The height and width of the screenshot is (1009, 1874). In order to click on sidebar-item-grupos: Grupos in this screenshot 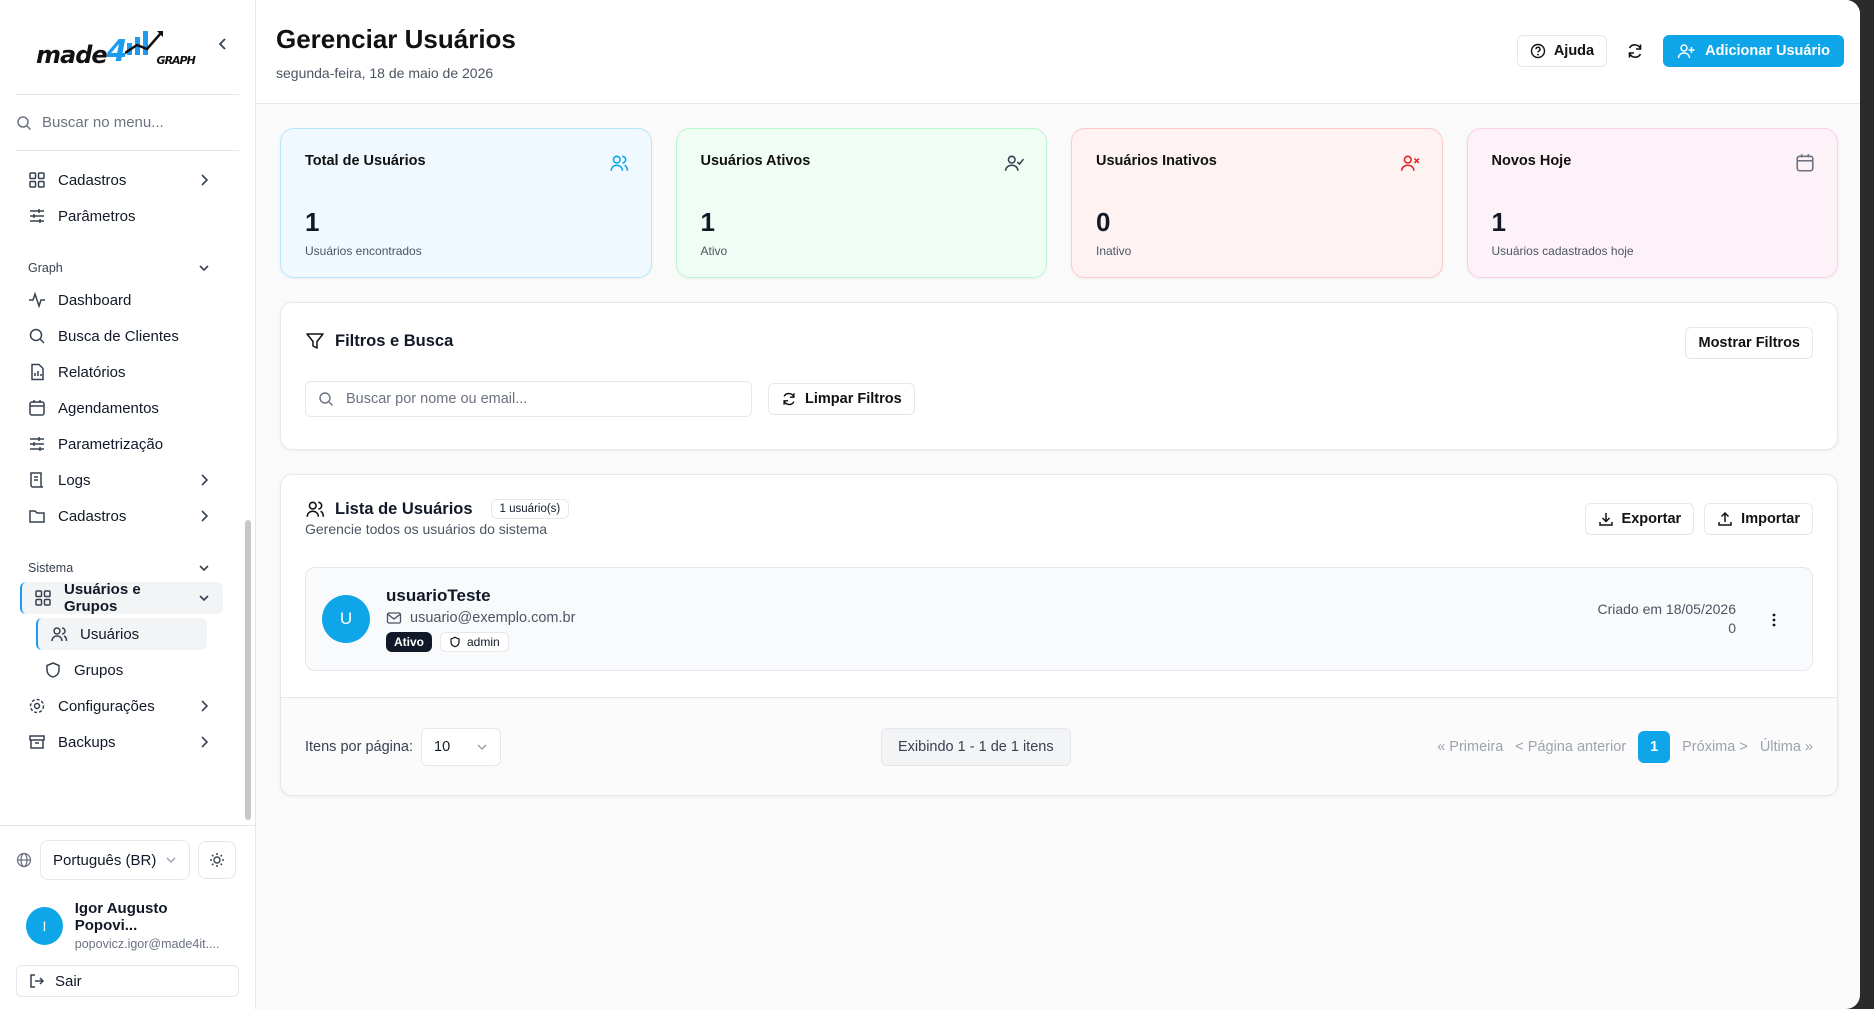, I will do `click(121, 670)`.